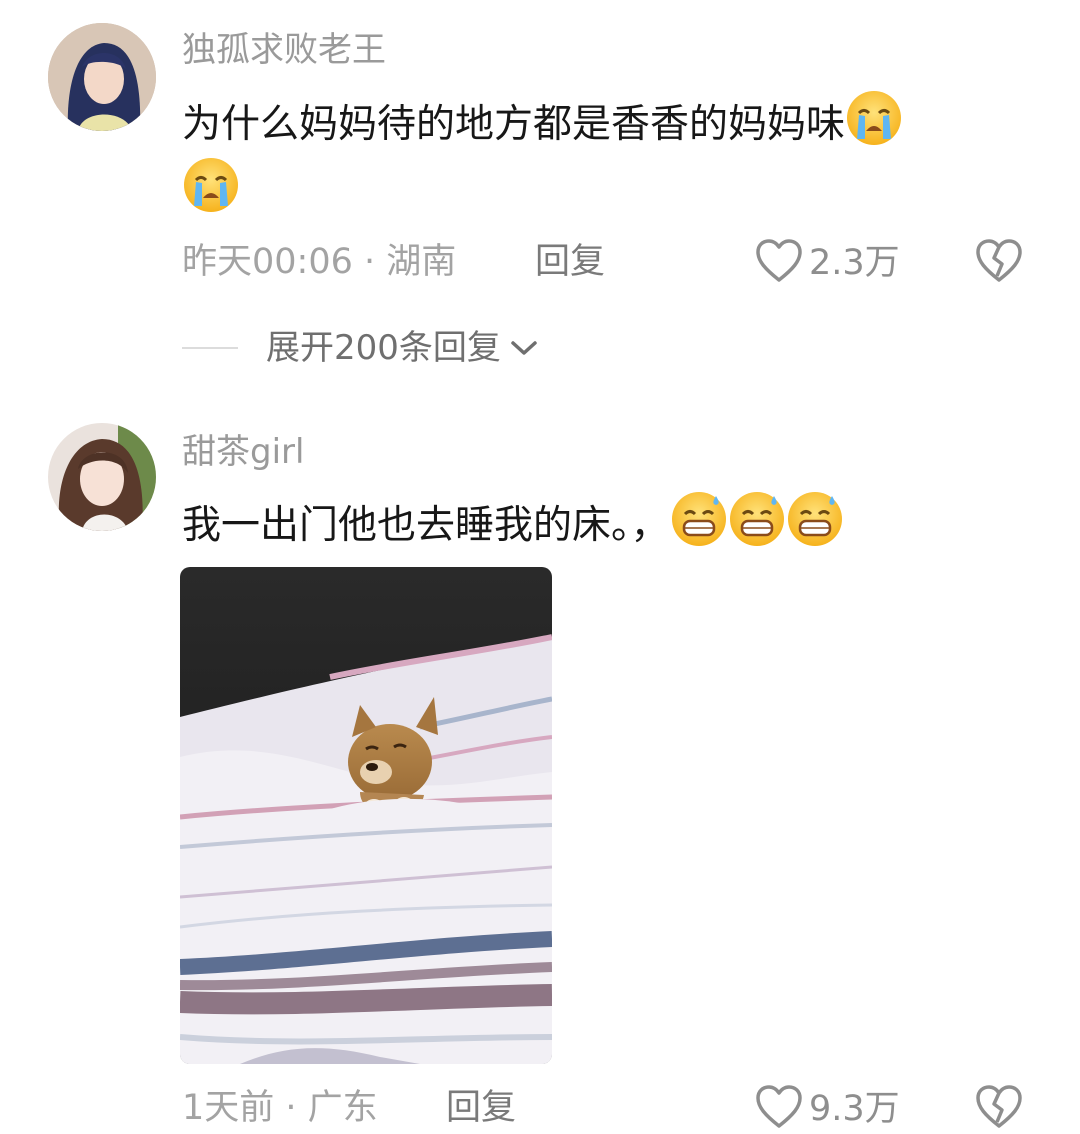 This screenshot has height=1134, width=1080. What do you see at coordinates (854, 1109) in the screenshot?
I see `like-count: 9.3万` at bounding box center [854, 1109].